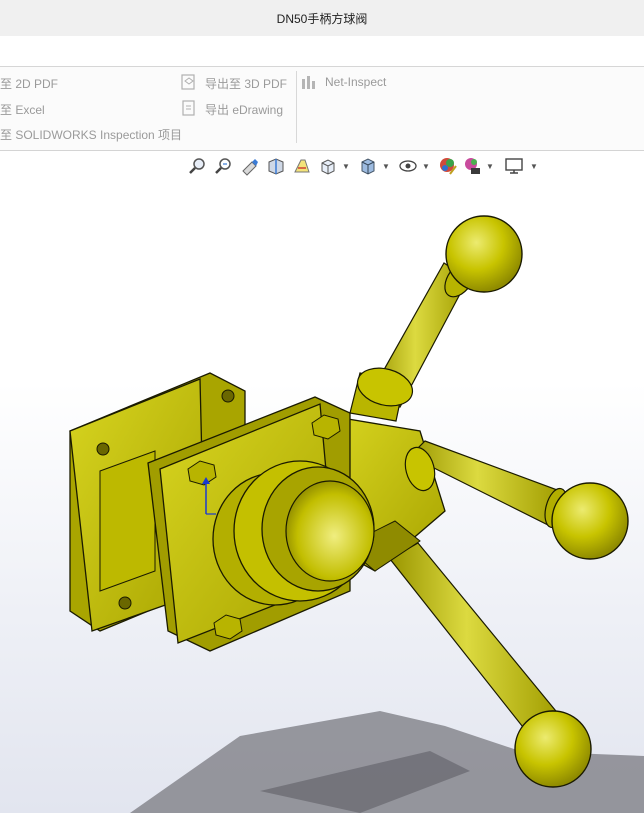  Describe the element at coordinates (22, 109) in the screenshot. I see `export-excel-button: 至 Excel` at that location.